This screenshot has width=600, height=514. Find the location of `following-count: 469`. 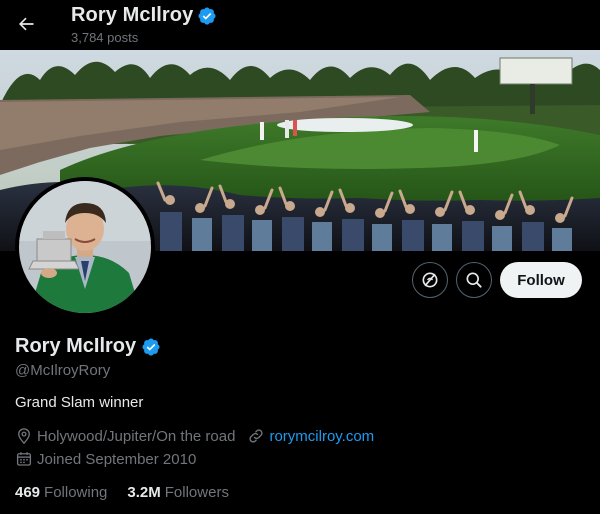

following-count: 469 is located at coordinates (28, 492).